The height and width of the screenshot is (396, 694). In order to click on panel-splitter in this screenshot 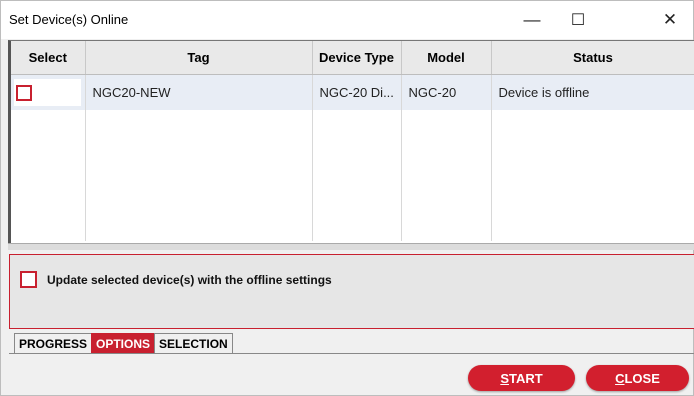, I will do `click(351, 246)`.